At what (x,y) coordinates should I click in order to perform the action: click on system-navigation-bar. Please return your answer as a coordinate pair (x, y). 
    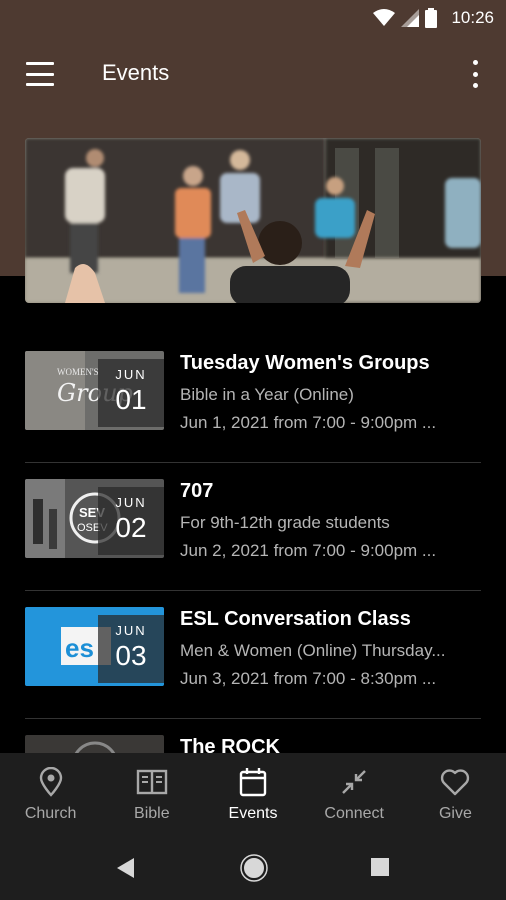
    Looking at the image, I should click on (253, 868).